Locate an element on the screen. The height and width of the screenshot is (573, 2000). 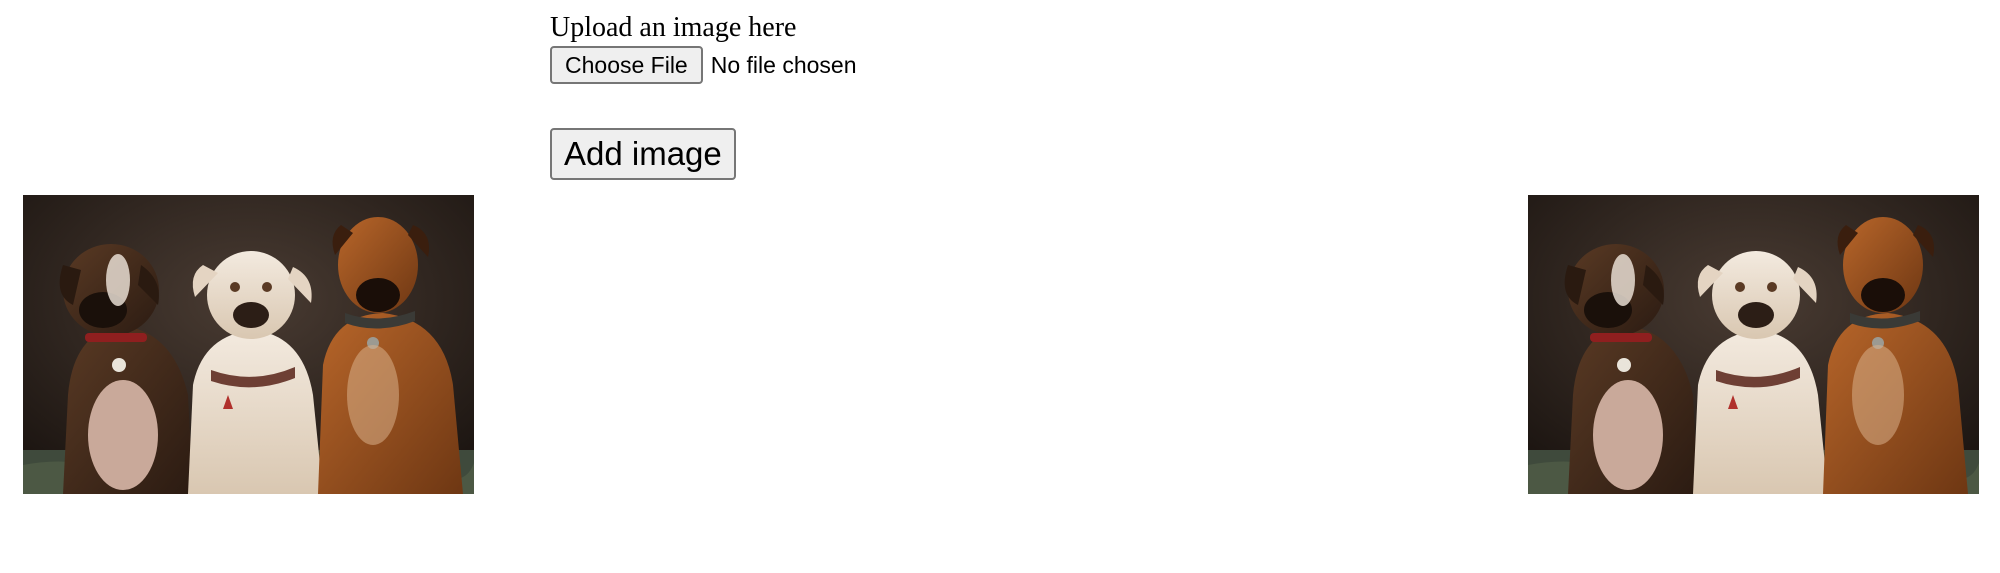
upload-label: Upload an image here is located at coordinates (673, 27).